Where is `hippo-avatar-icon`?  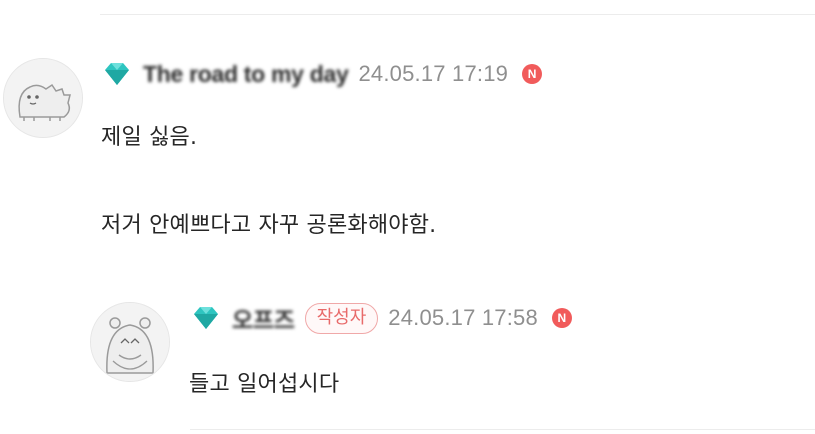
hippo-avatar-icon is located at coordinates (130, 342).